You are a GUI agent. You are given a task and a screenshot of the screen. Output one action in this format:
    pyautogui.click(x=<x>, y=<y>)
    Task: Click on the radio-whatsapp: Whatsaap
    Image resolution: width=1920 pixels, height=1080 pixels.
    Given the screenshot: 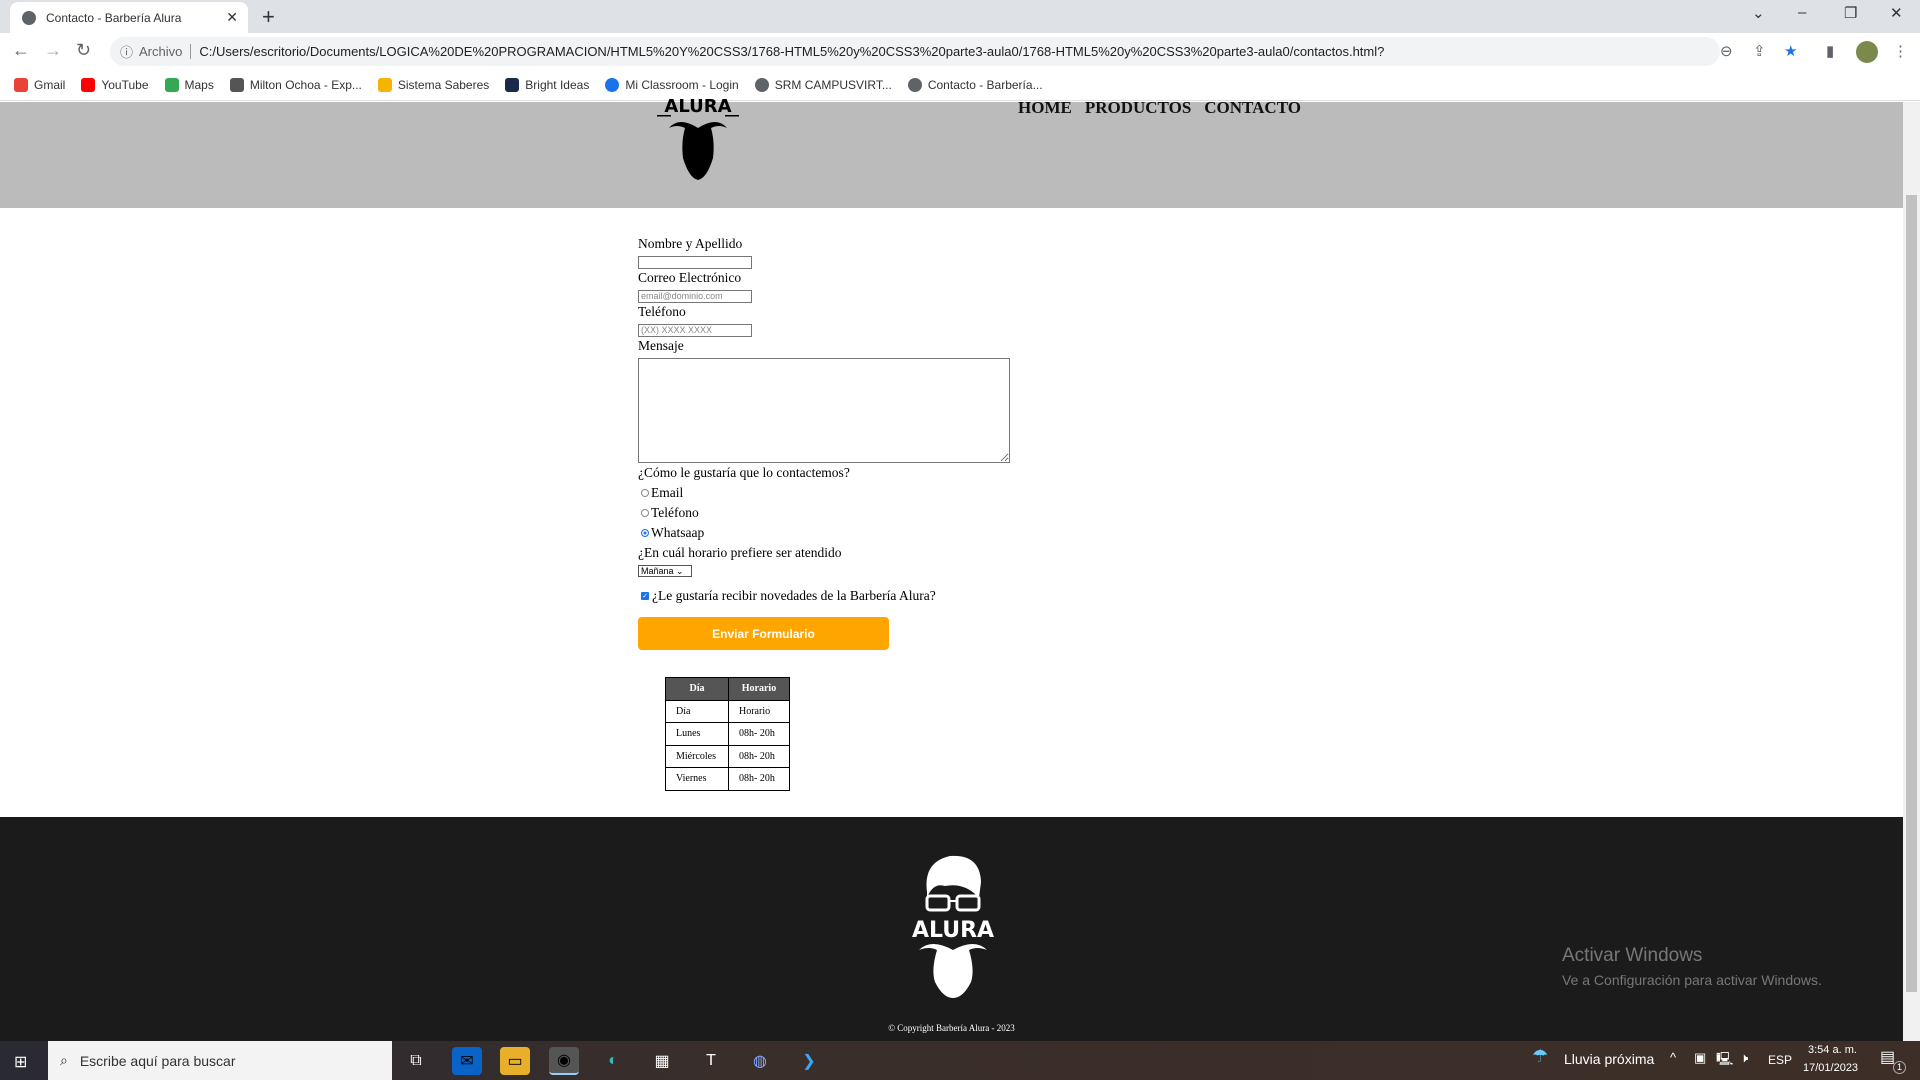 What is the action you would take?
    pyautogui.click(x=838, y=533)
    